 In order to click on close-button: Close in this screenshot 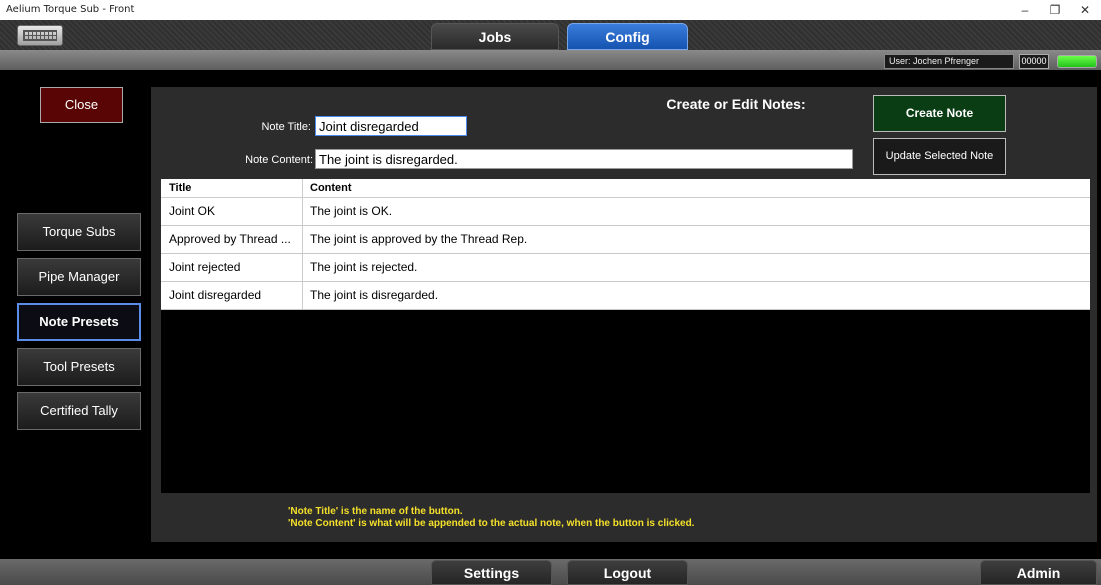, I will do `click(81, 105)`.